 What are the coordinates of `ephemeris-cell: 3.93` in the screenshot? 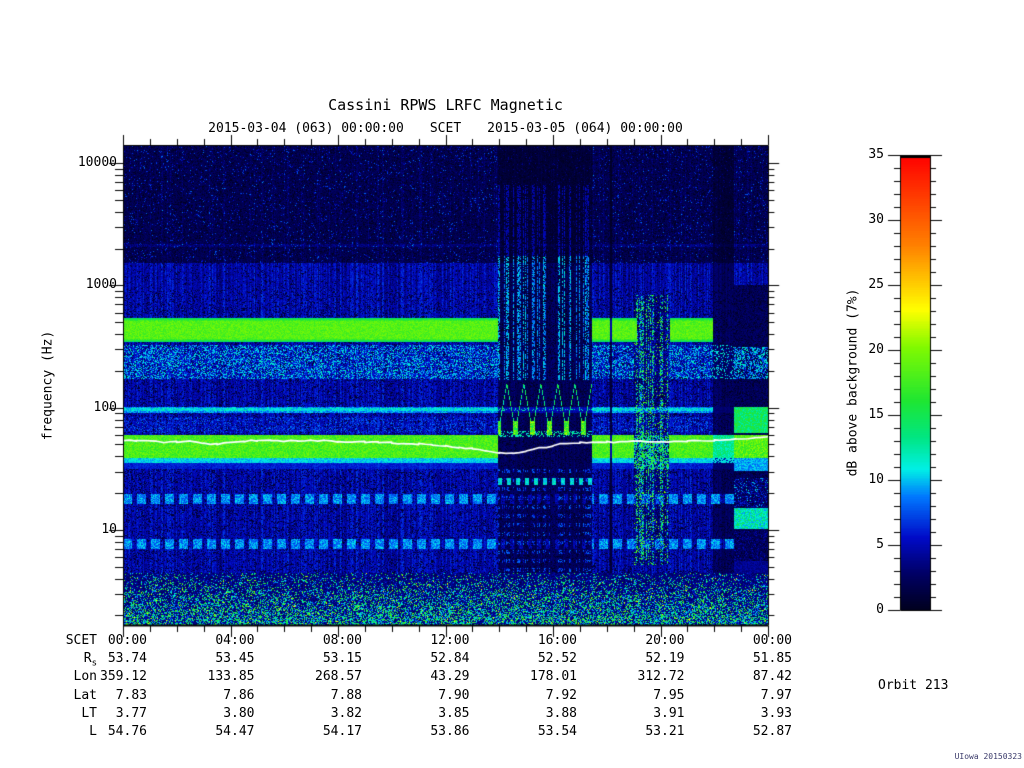 It's located at (776, 713).